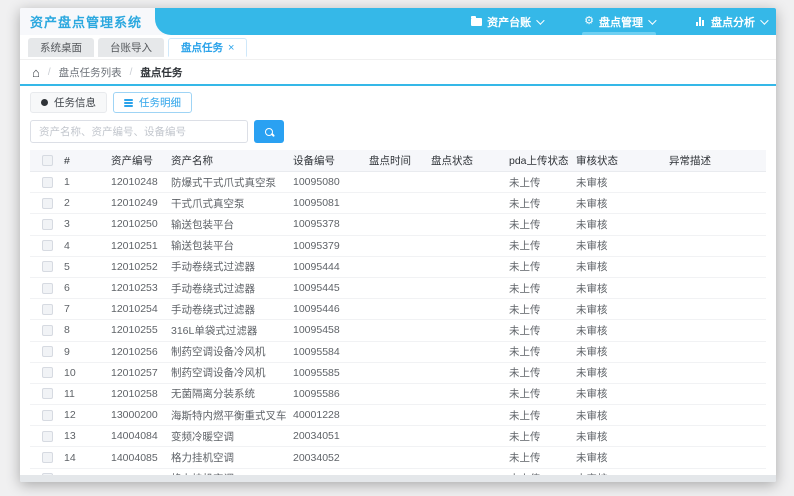 The width and height of the screenshot is (794, 496). What do you see at coordinates (70, 372) in the screenshot?
I see `cell-index: 10` at bounding box center [70, 372].